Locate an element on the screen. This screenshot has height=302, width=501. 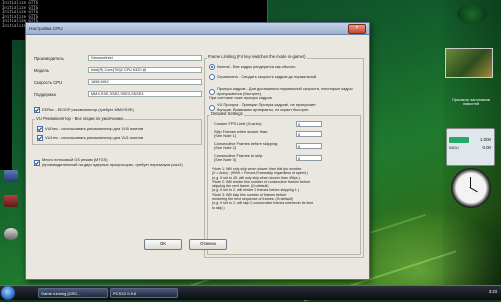
close-button: × is located at coordinates (357, 28).